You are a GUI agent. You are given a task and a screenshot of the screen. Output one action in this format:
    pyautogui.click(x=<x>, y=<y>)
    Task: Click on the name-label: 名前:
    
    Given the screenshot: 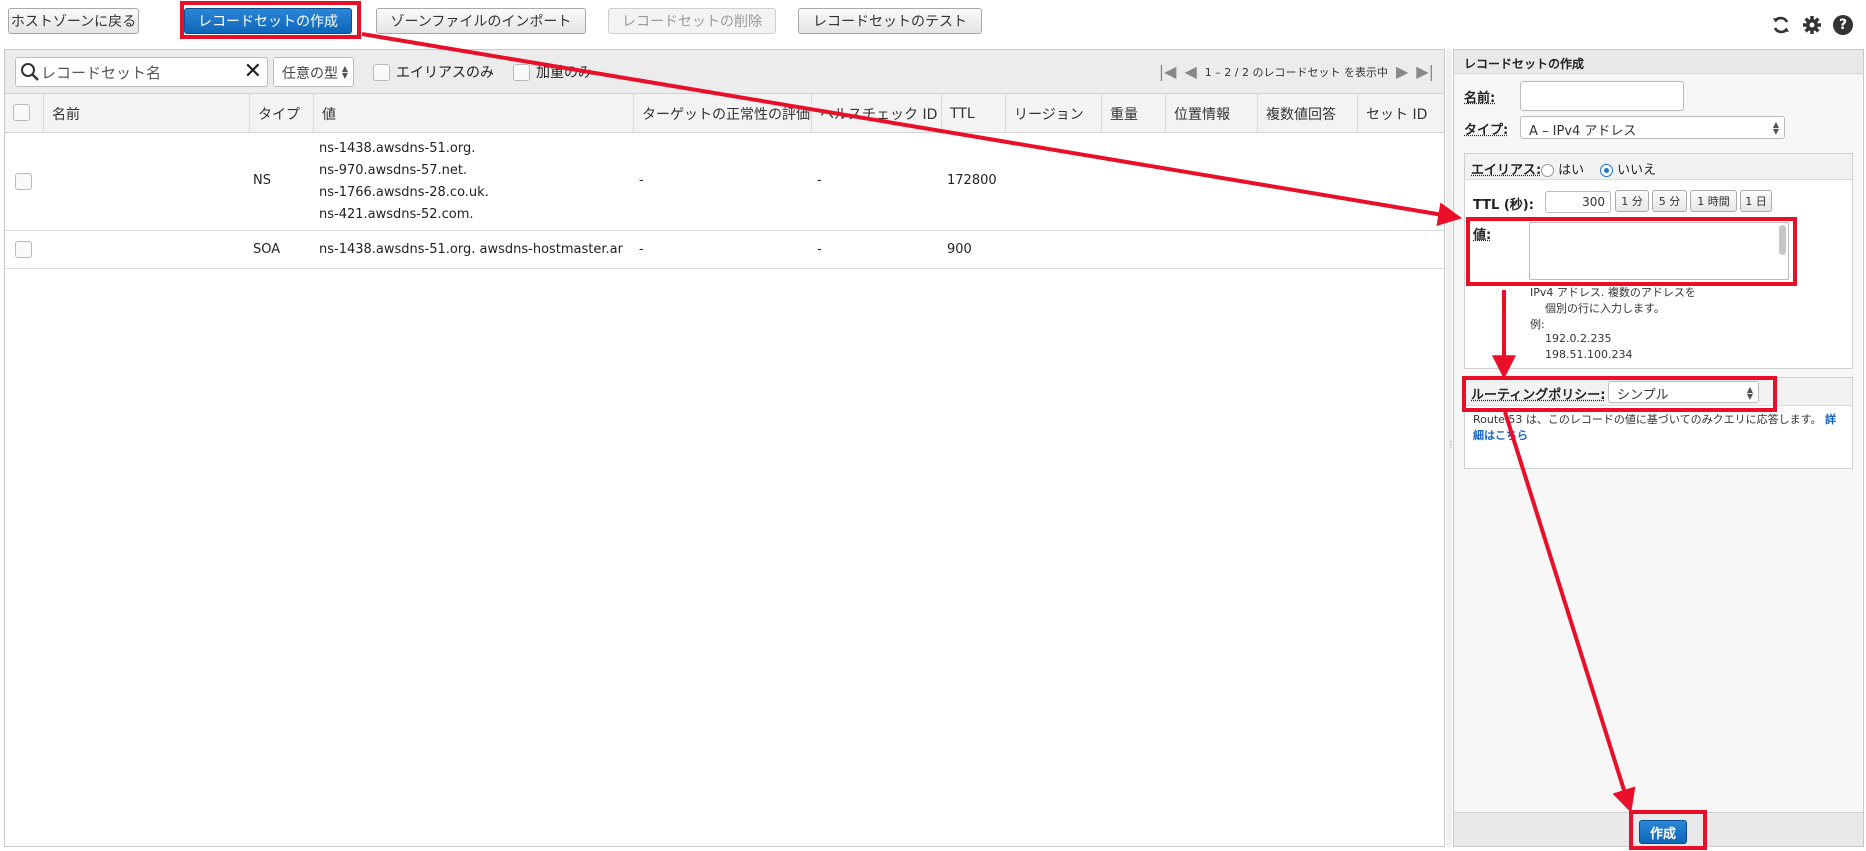 What is the action you would take?
    pyautogui.click(x=1480, y=98)
    